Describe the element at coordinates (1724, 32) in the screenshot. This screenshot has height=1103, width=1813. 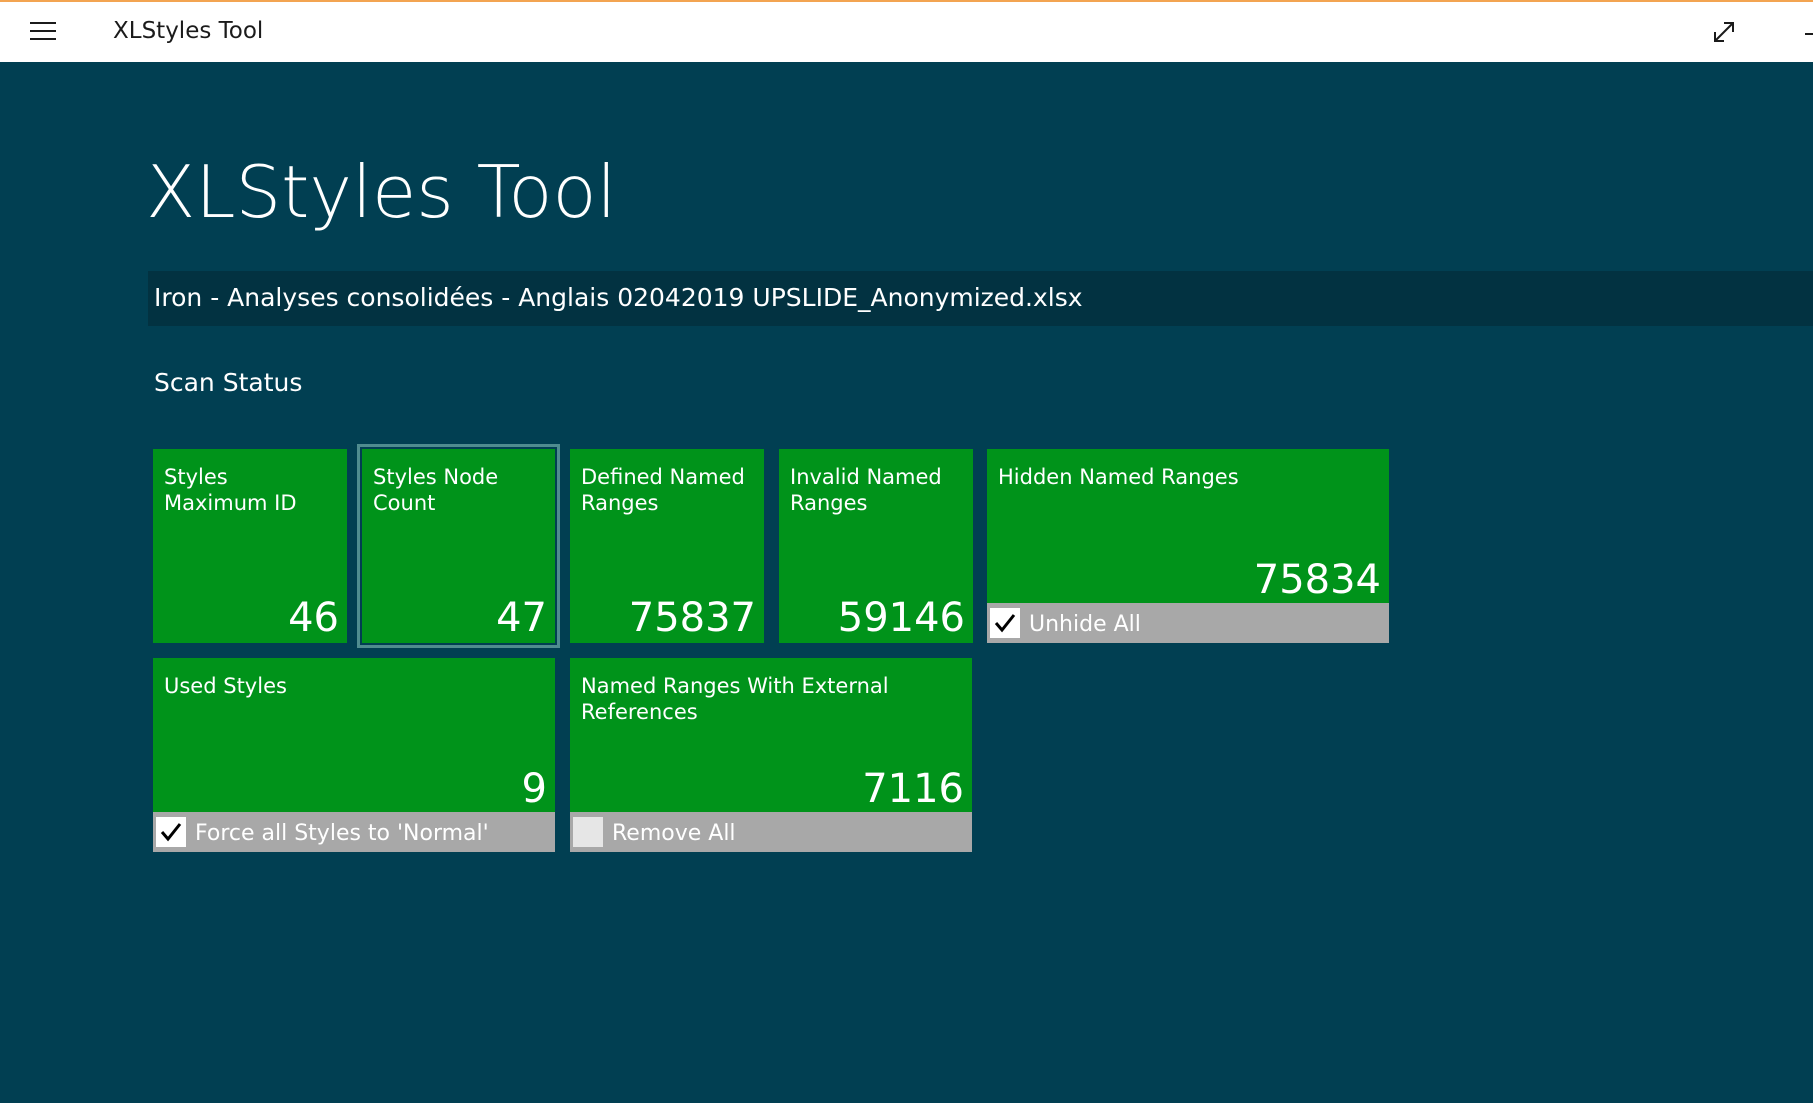
I see `expand-icon` at that location.